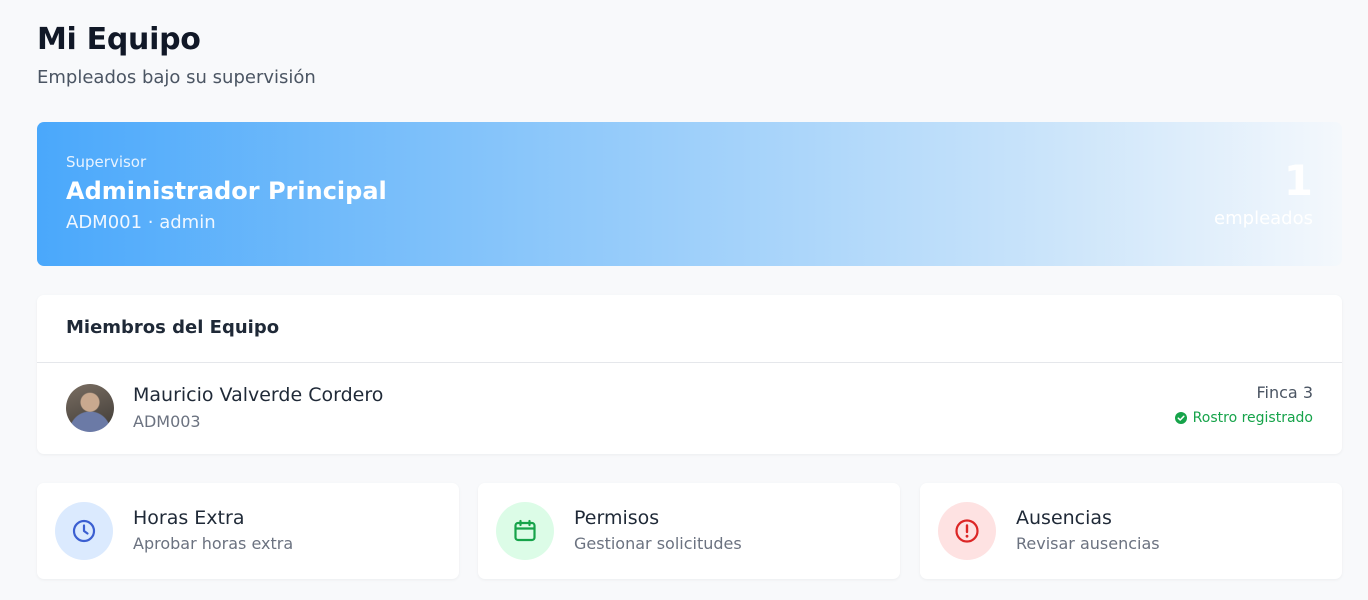 The image size is (1368, 600). Describe the element at coordinates (1263, 218) in the screenshot. I see `employee-count-label: empleados` at that location.